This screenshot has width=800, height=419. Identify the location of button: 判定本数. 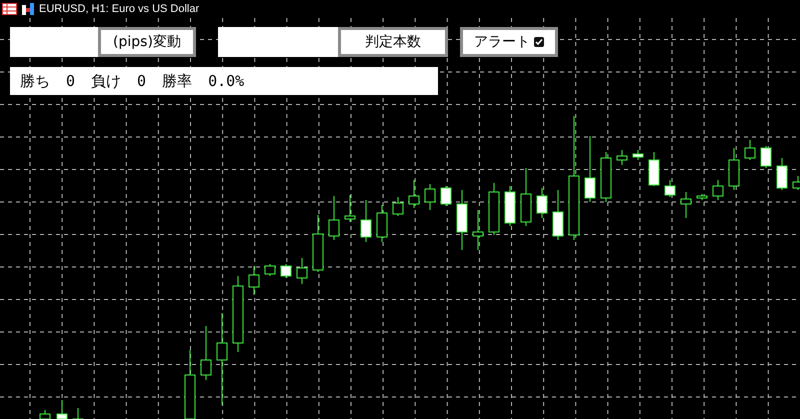
(393, 42).